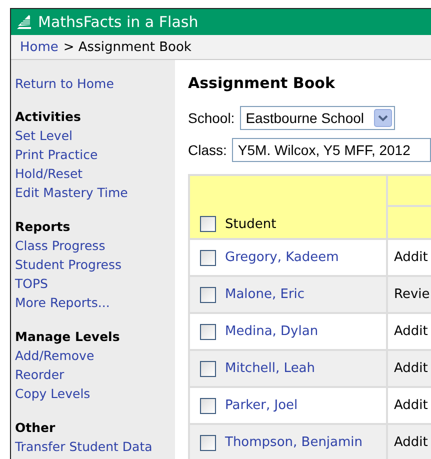 Image resolution: width=431 pixels, height=459 pixels. What do you see at coordinates (95, 83) in the screenshot?
I see `sidebar-link: Return to Home` at bounding box center [95, 83].